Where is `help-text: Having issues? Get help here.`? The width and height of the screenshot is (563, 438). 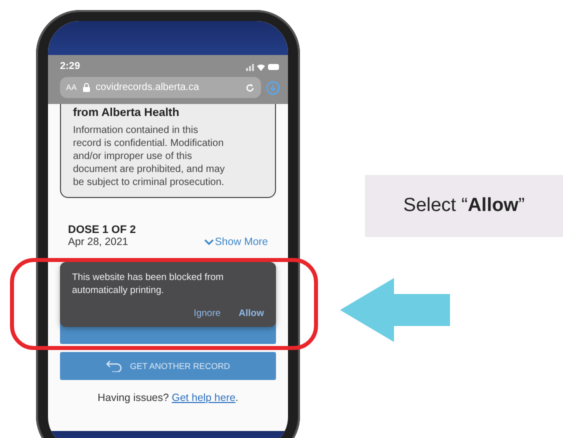
help-text: Having issues? Get help here. is located at coordinates (168, 398).